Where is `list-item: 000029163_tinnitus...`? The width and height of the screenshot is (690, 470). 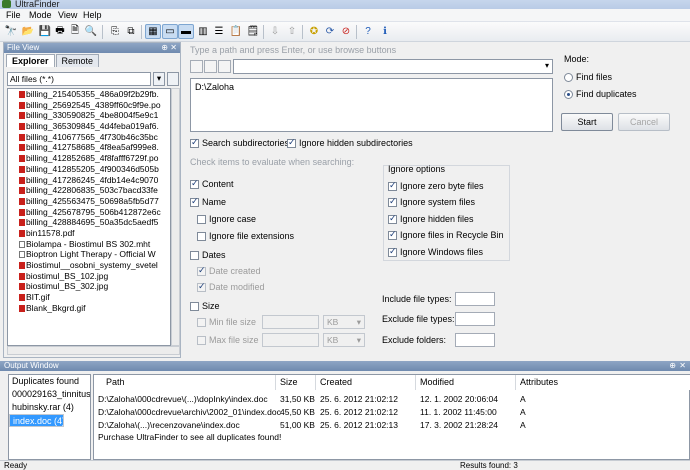
list-item: 000029163_tinnitus... is located at coordinates (49, 394).